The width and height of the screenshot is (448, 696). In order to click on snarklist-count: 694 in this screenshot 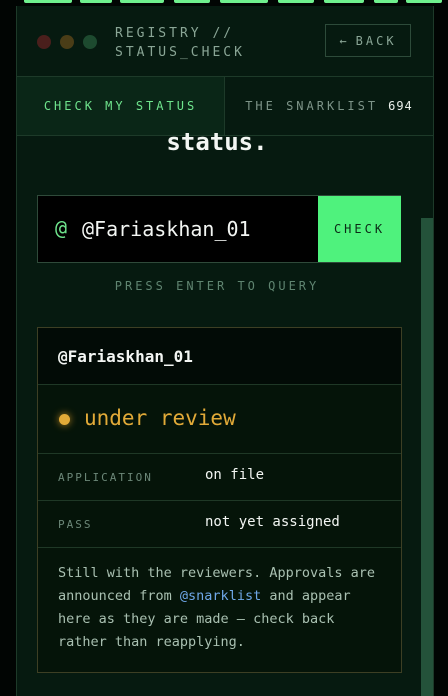, I will do `click(400, 106)`.